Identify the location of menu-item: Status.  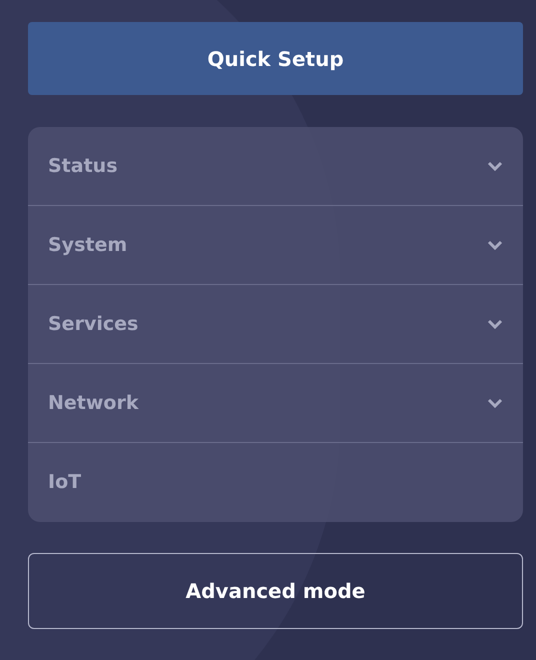
(275, 166).